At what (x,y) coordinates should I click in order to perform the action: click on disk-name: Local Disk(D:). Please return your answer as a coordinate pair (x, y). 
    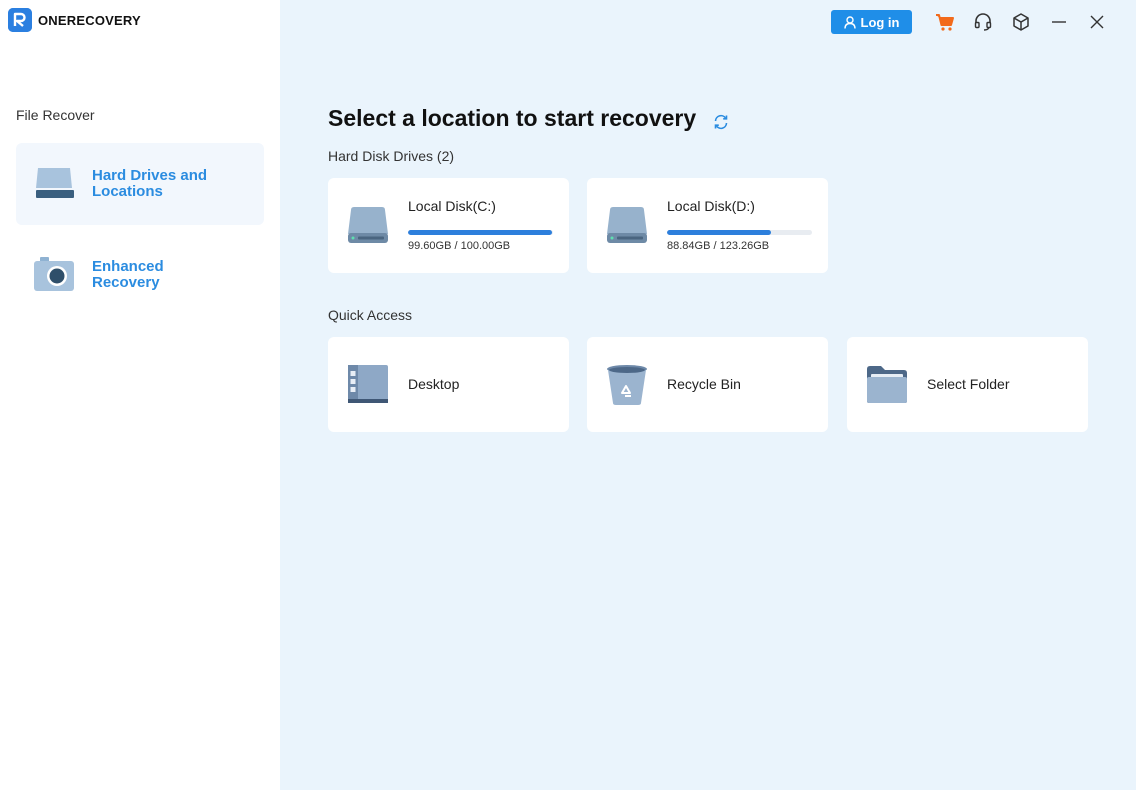
    Looking at the image, I should click on (711, 206).